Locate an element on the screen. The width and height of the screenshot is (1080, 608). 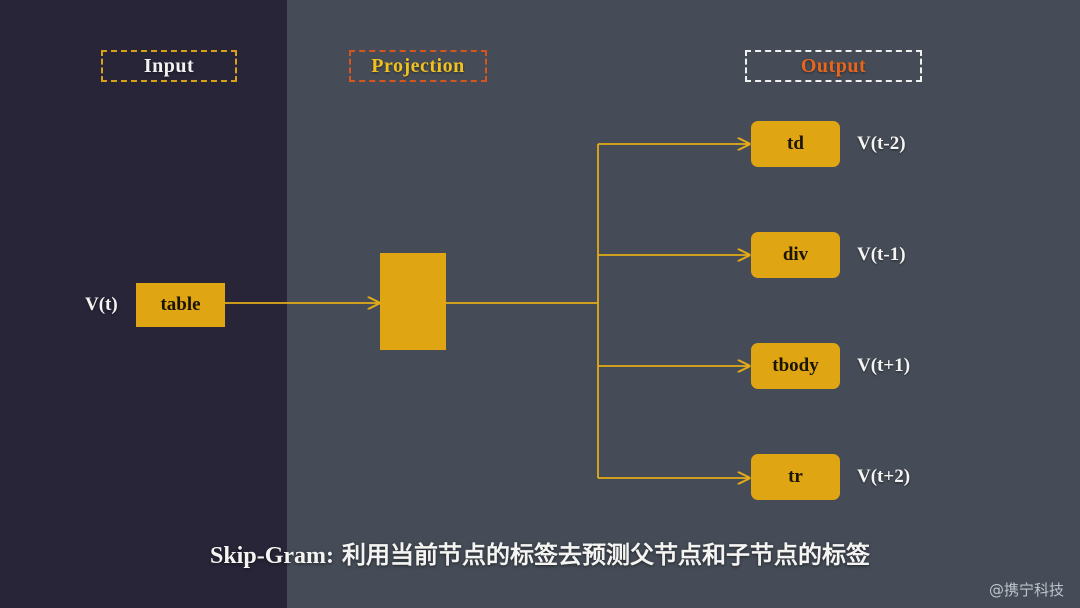
input-vector-label: V(t) is located at coordinates (101, 304).